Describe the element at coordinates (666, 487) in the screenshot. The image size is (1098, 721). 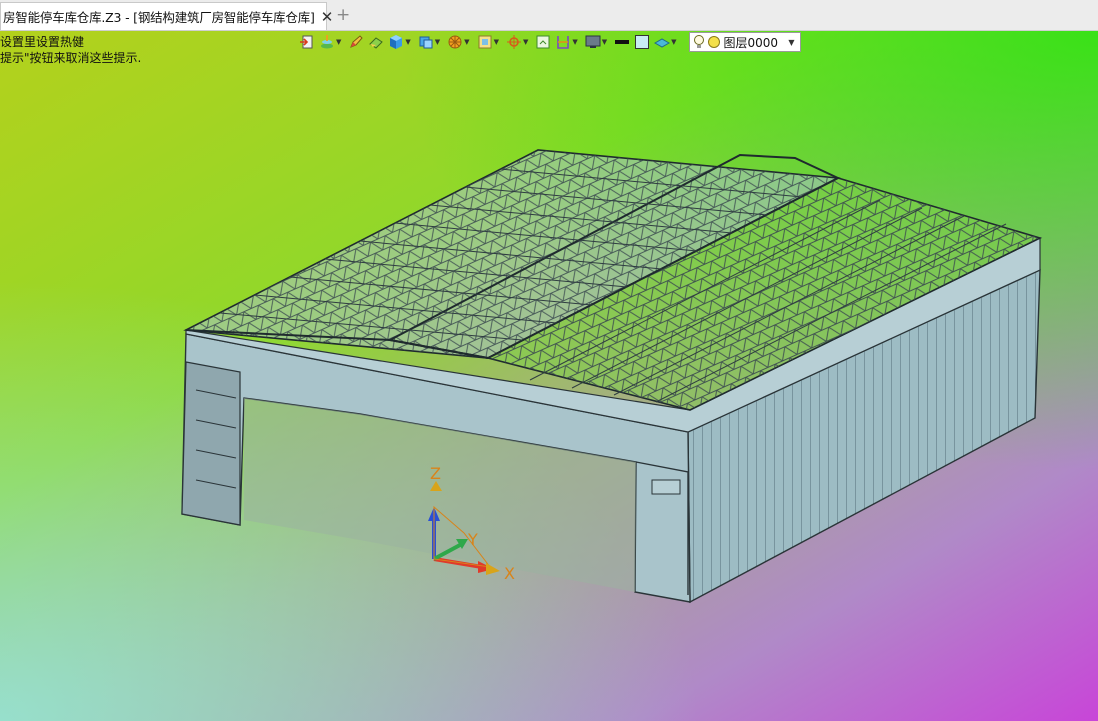
I see `door-header-box` at that location.